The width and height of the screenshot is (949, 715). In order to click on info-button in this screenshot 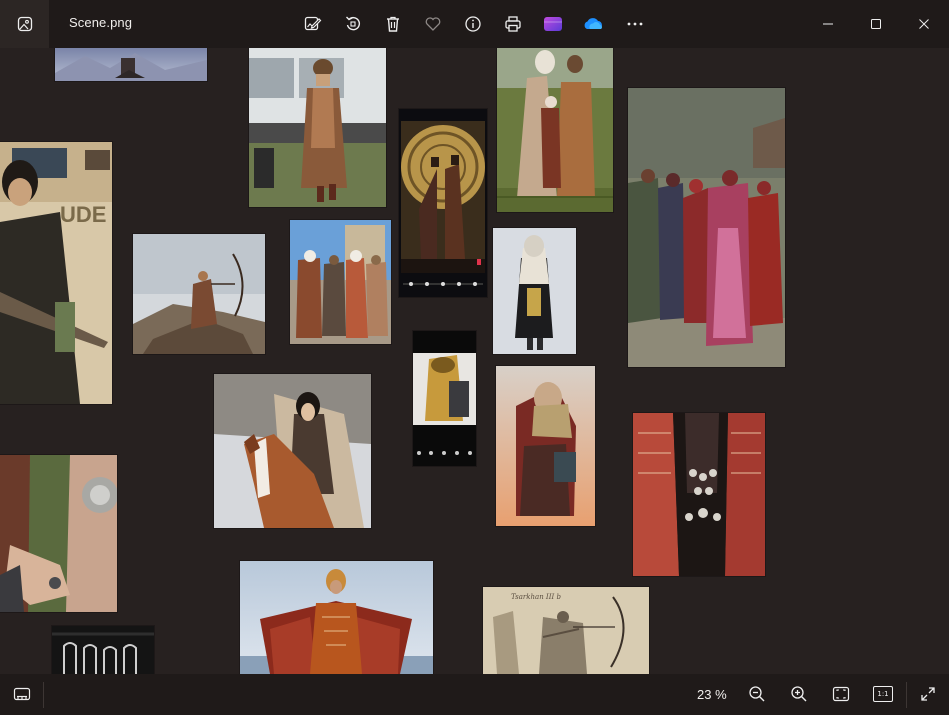, I will do `click(473, 24)`.